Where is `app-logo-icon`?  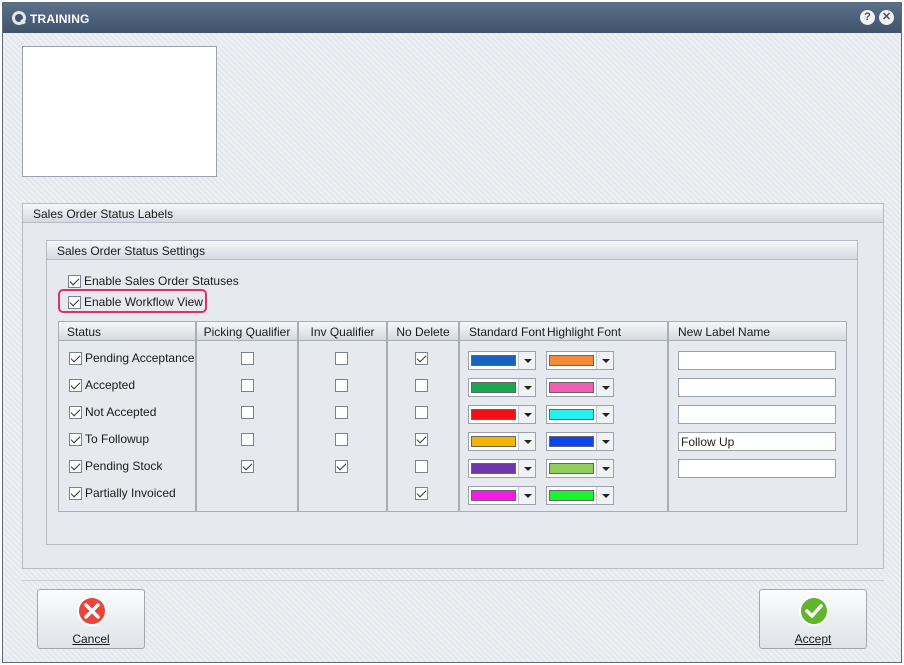 app-logo-icon is located at coordinates (19, 18).